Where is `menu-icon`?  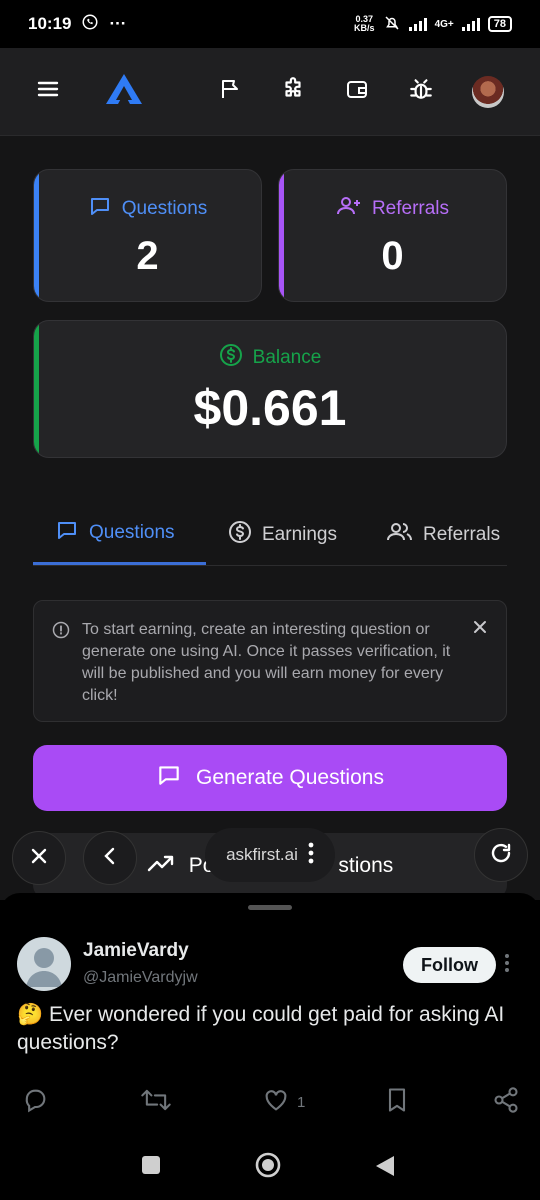
menu-icon is located at coordinates (48, 91).